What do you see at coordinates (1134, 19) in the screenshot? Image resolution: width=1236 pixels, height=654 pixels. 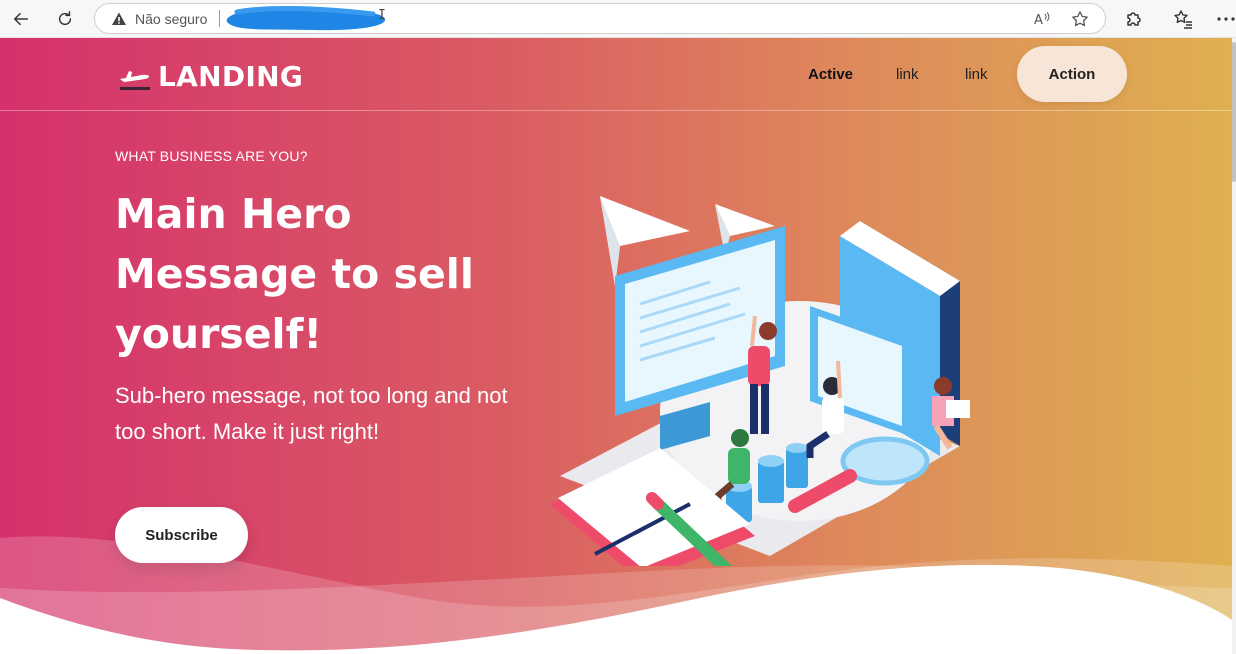 I see `puzzle-icon` at bounding box center [1134, 19].